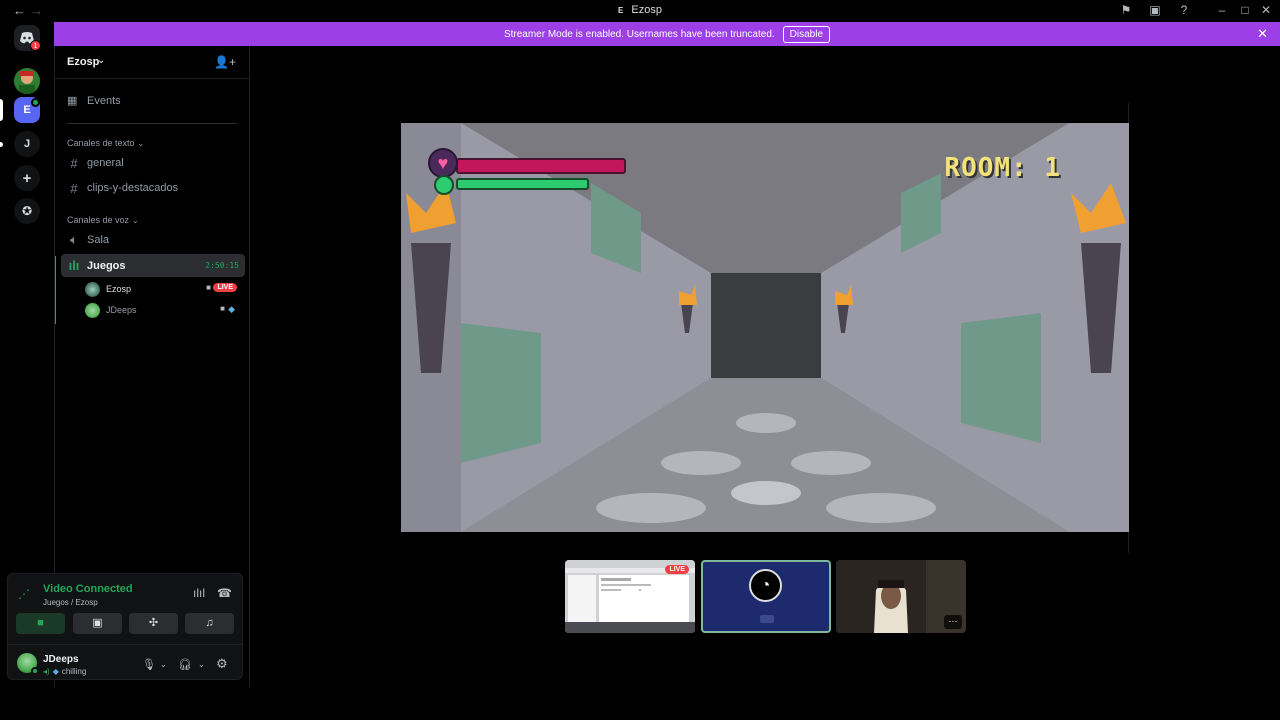 This screenshot has width=1280, height=720. What do you see at coordinates (119, 289) in the screenshot?
I see `voice-user-name: Ezosp` at bounding box center [119, 289].